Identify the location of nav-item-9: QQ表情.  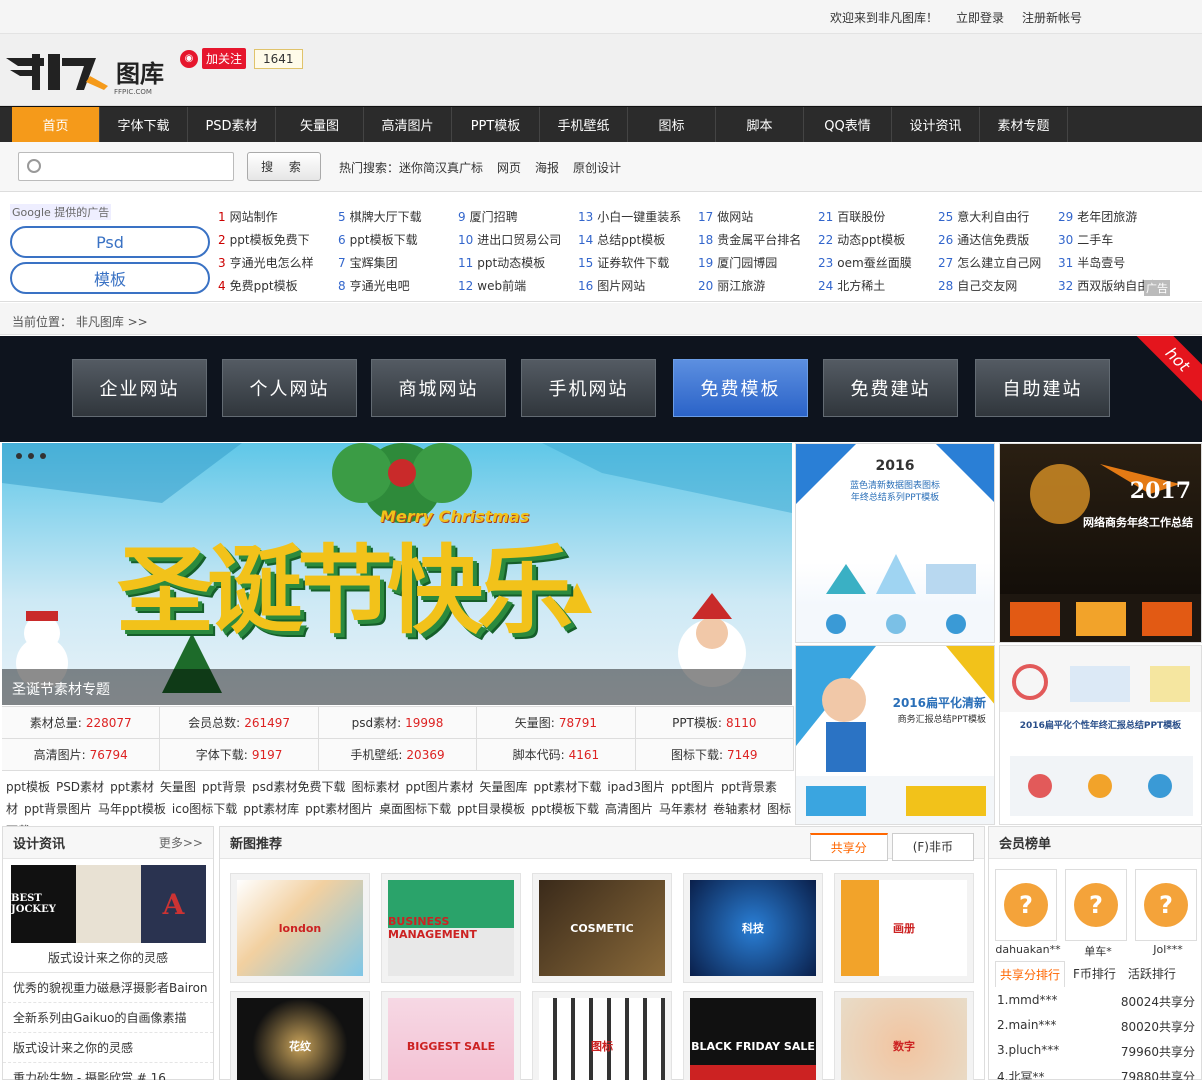
(848, 124).